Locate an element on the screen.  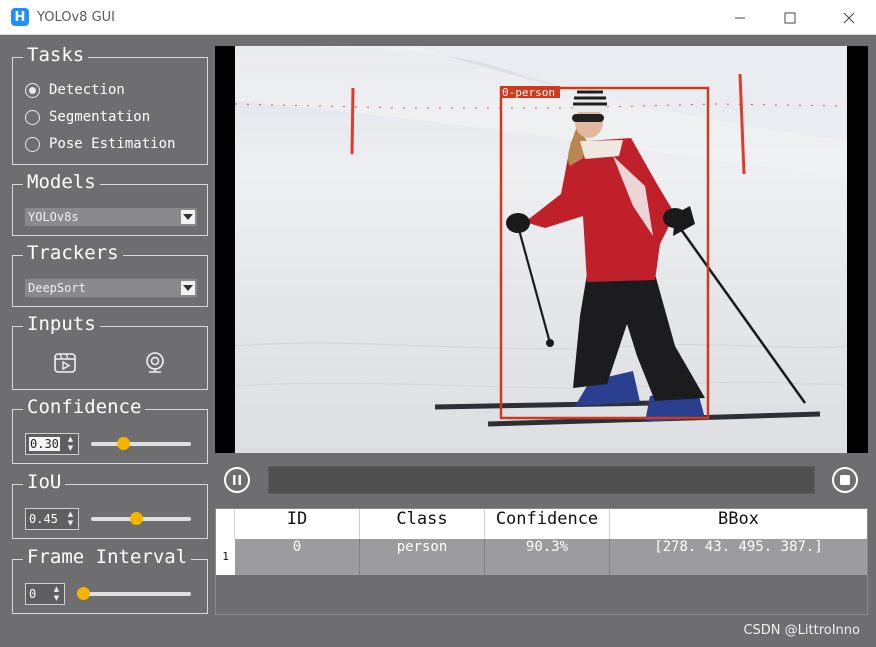
iou-value: 0.45 is located at coordinates (43, 519).